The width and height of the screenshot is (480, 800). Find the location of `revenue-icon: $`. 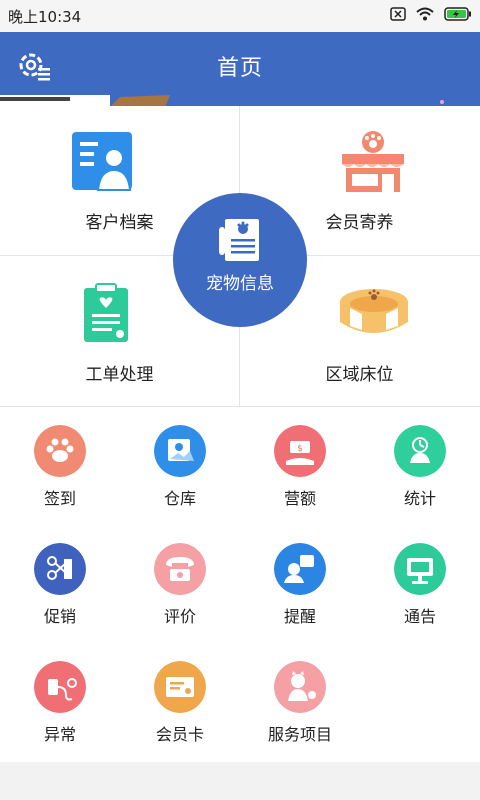

revenue-icon: $ is located at coordinates (300, 451).